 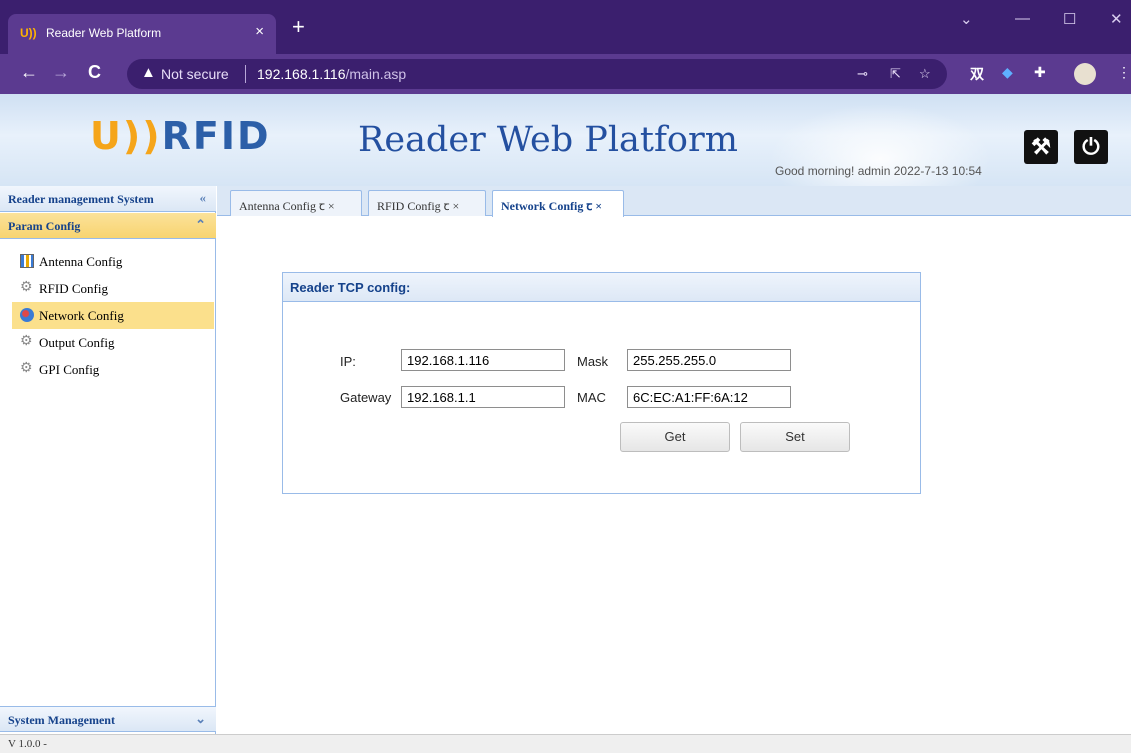 What do you see at coordinates (44, 226) in the screenshot?
I see `section-param-label: Param Config` at bounding box center [44, 226].